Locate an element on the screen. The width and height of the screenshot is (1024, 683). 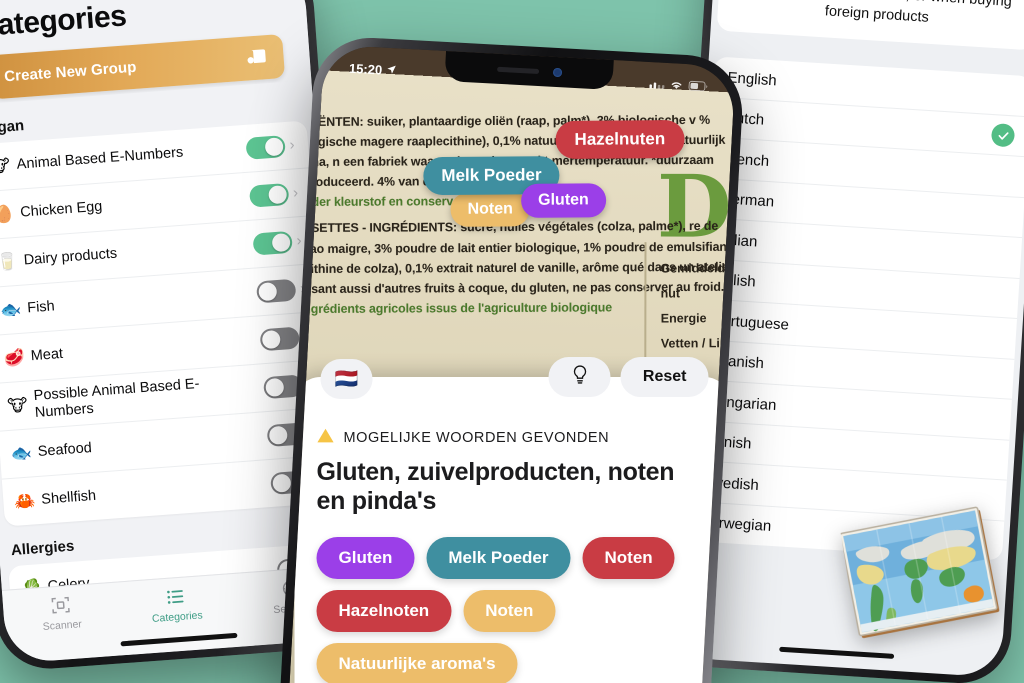
language-label: Dutch is located at coordinates (744, 119).